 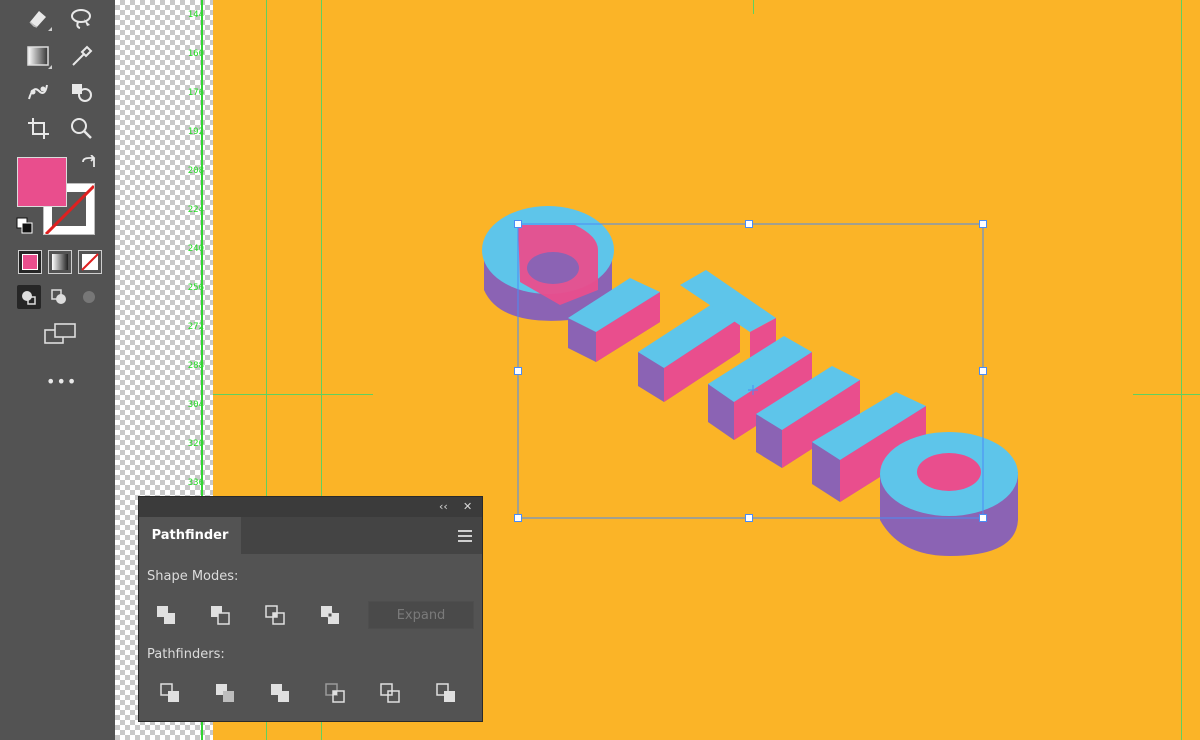 What do you see at coordinates (38, 18) in the screenshot?
I see `eraser-tool` at bounding box center [38, 18].